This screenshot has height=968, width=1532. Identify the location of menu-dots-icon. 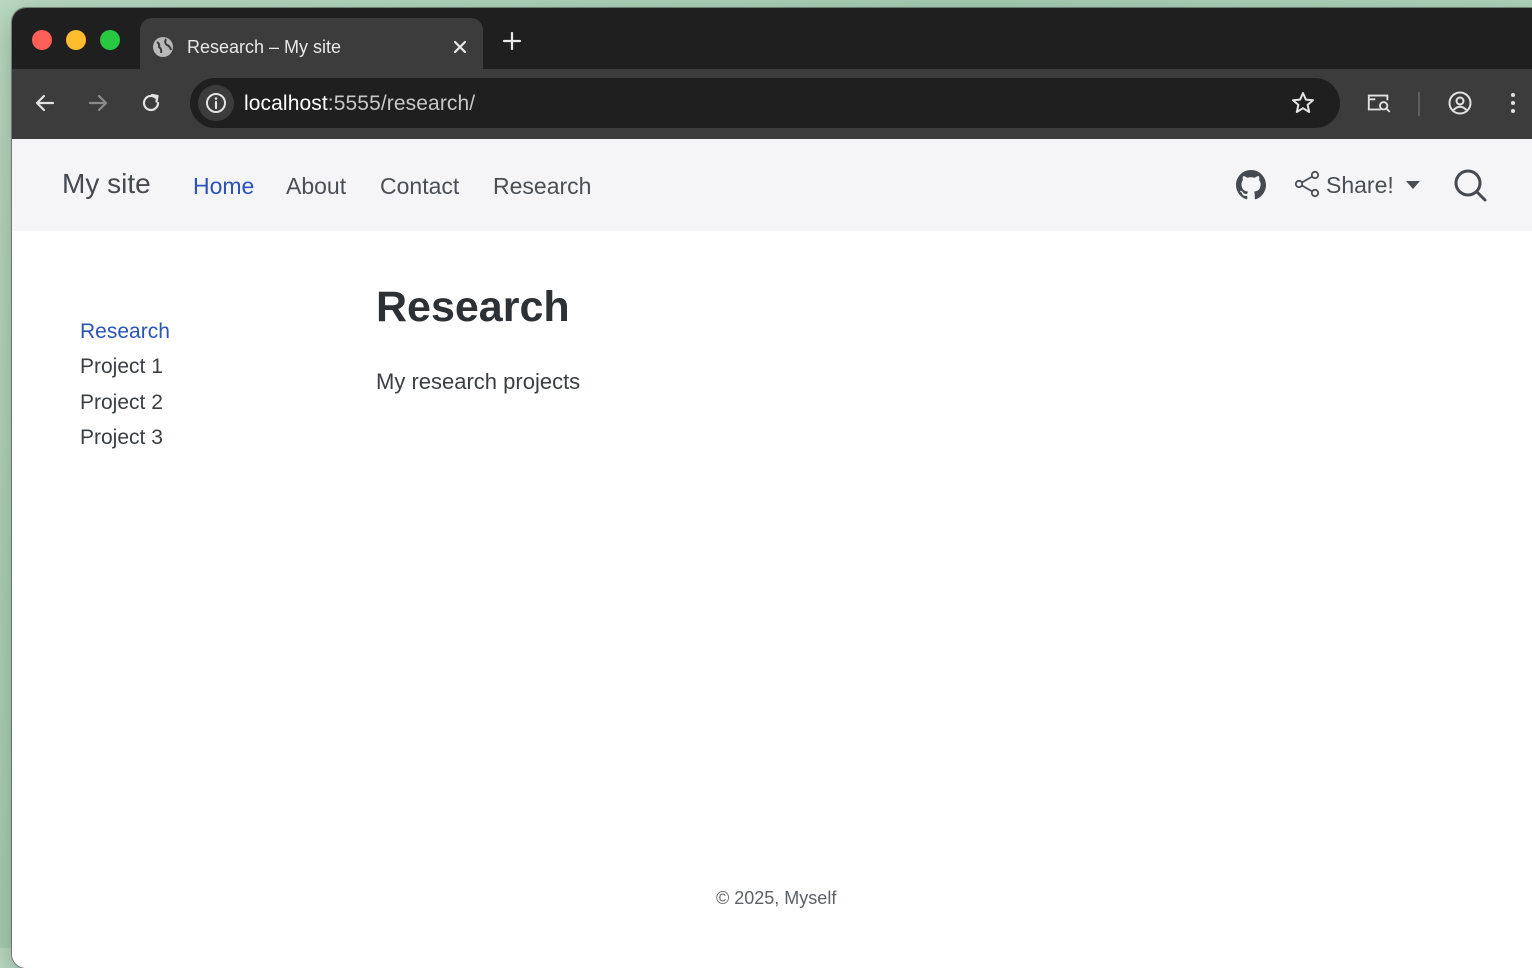
(1513, 103).